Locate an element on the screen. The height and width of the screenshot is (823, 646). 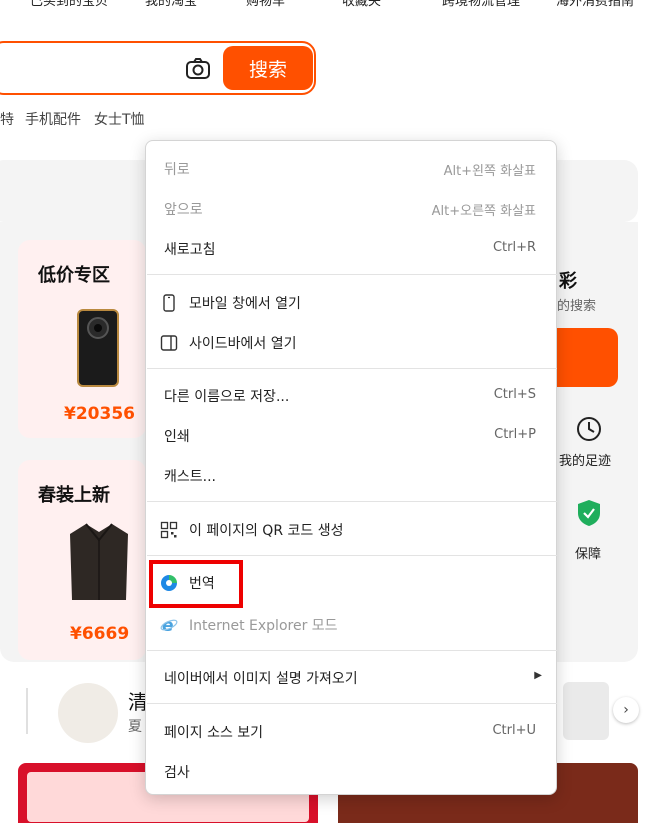
ie-icon: e is located at coordinates (169, 625).